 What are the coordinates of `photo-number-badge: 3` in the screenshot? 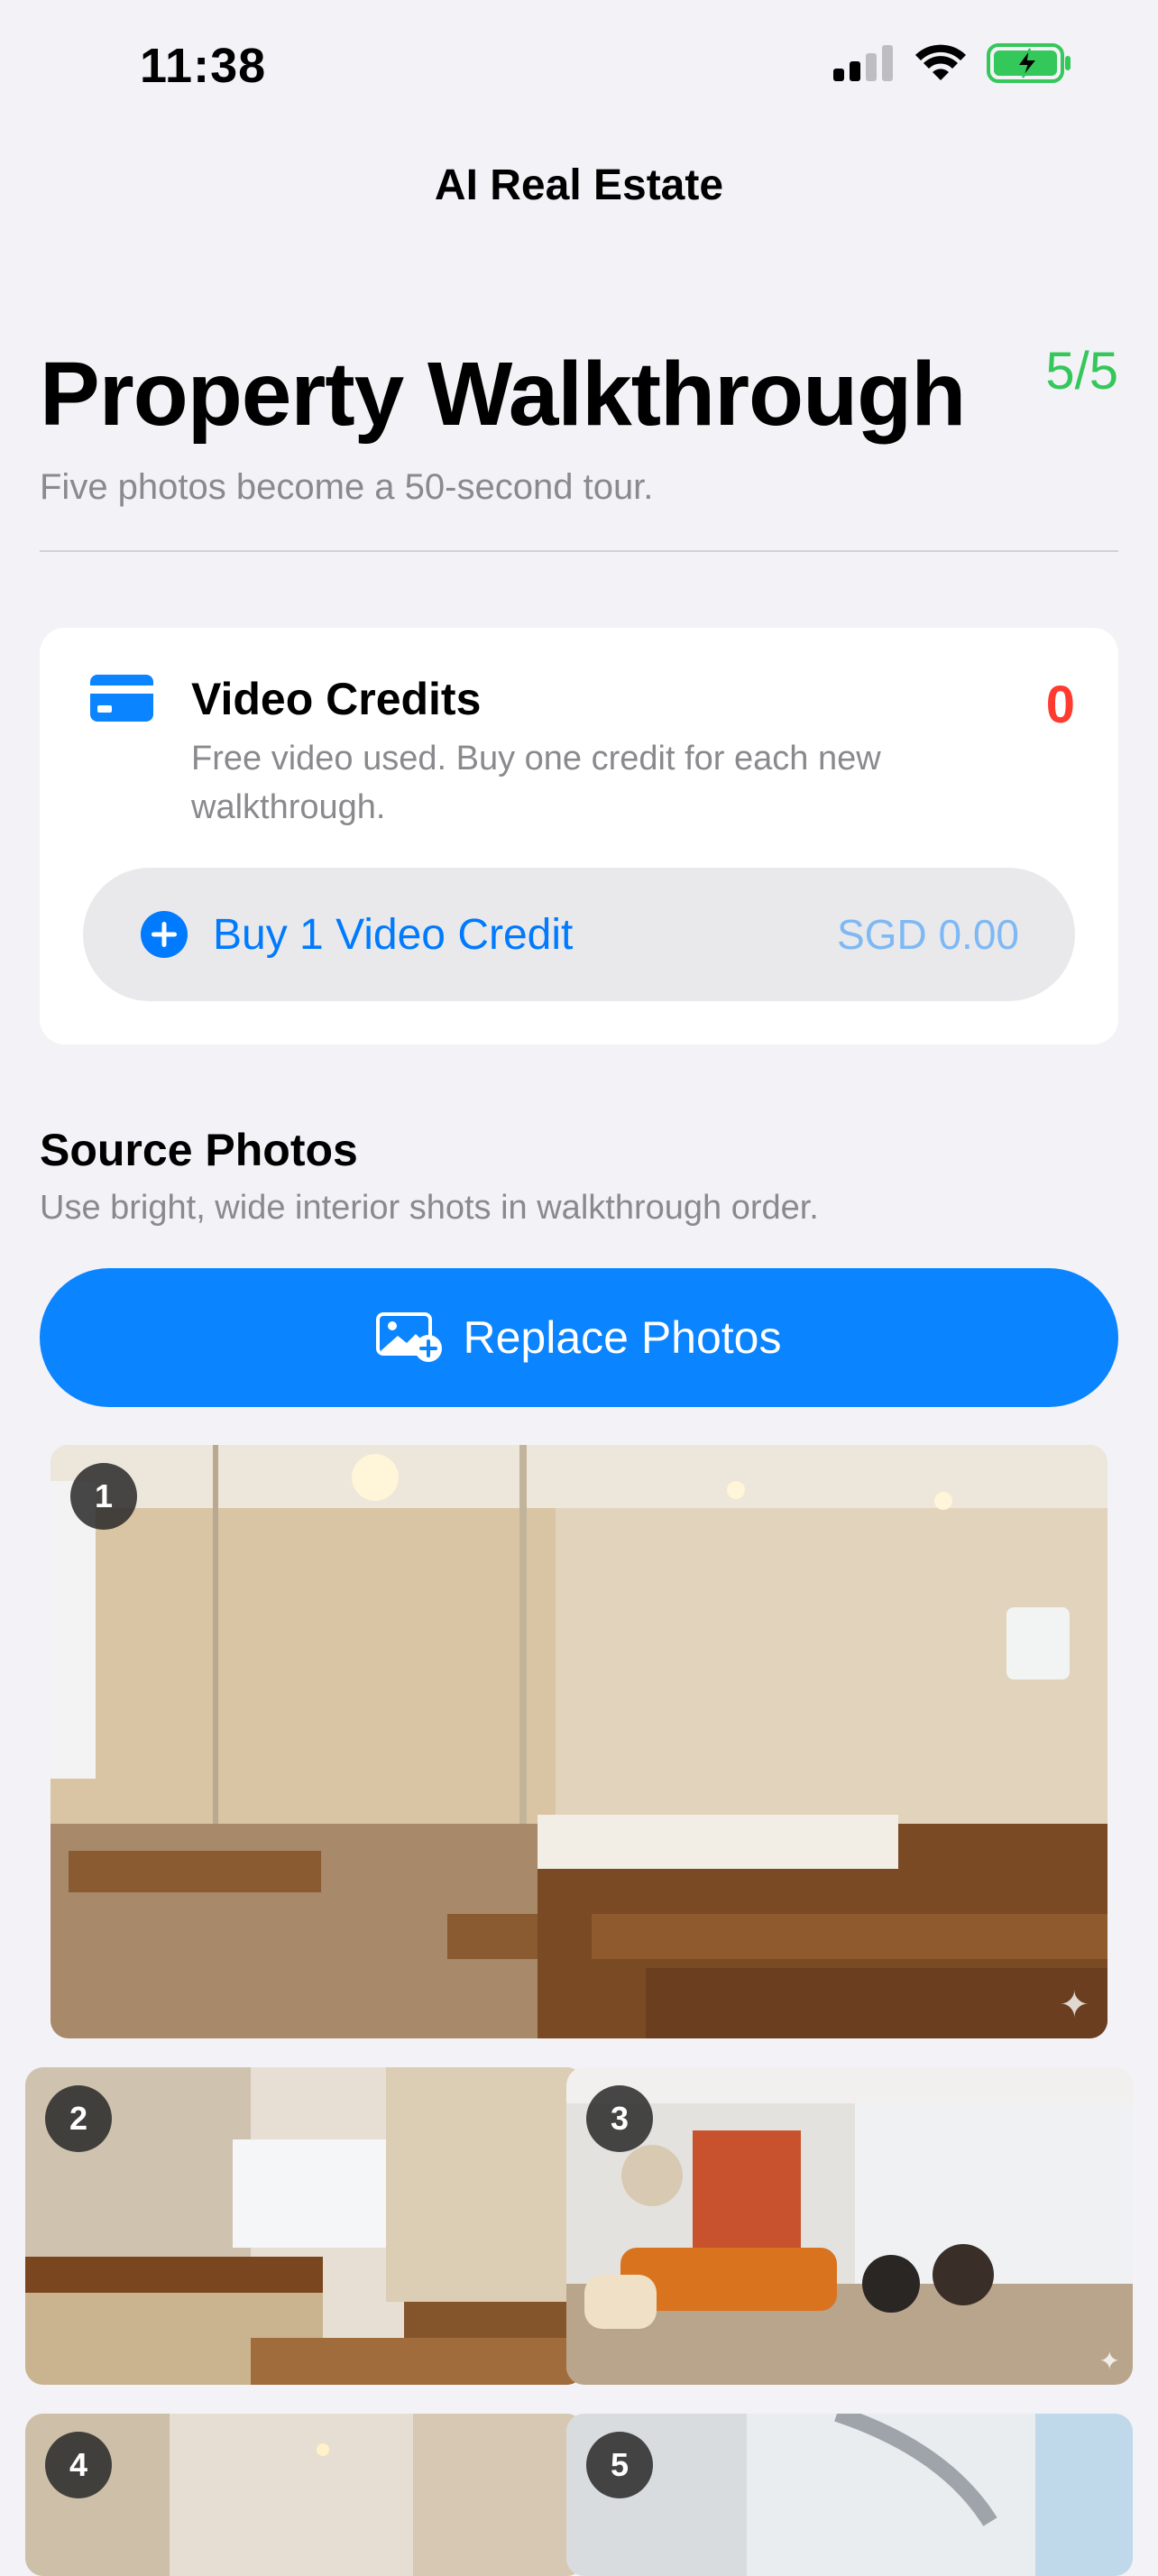 It's located at (619, 2118).